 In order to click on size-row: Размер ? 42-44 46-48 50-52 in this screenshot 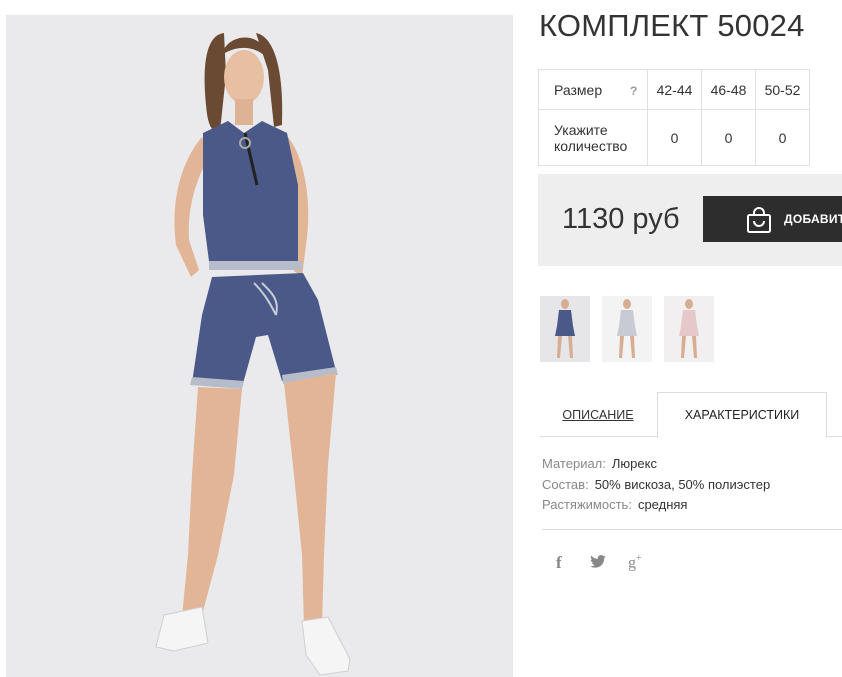, I will do `click(674, 89)`.